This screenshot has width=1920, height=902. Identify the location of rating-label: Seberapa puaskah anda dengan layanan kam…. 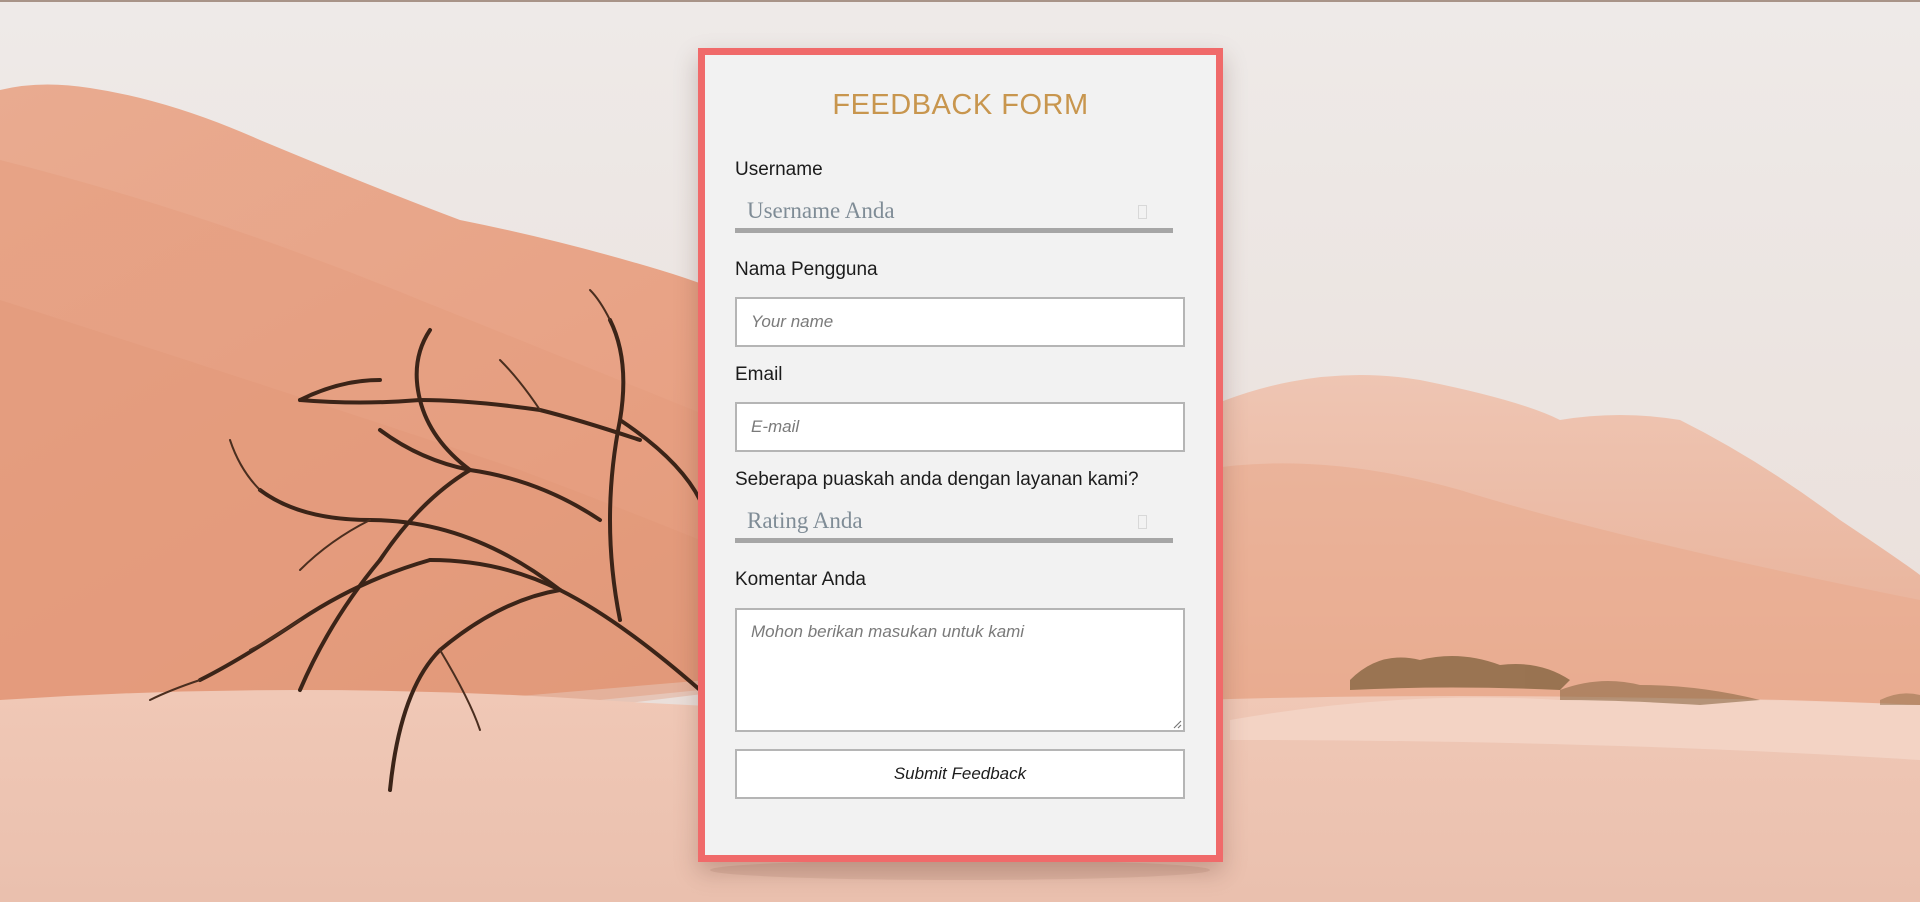
(937, 479).